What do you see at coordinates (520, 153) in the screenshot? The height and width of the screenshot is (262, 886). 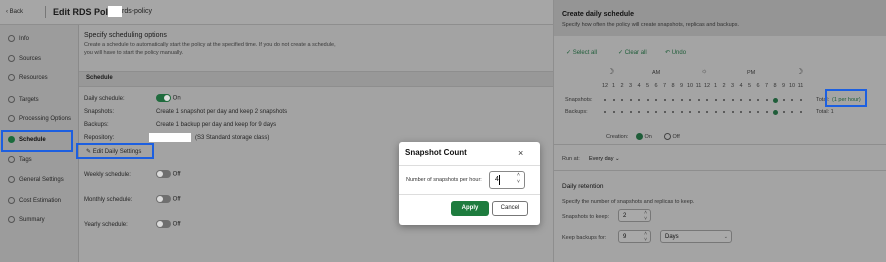 I see `close-icon: ×` at bounding box center [520, 153].